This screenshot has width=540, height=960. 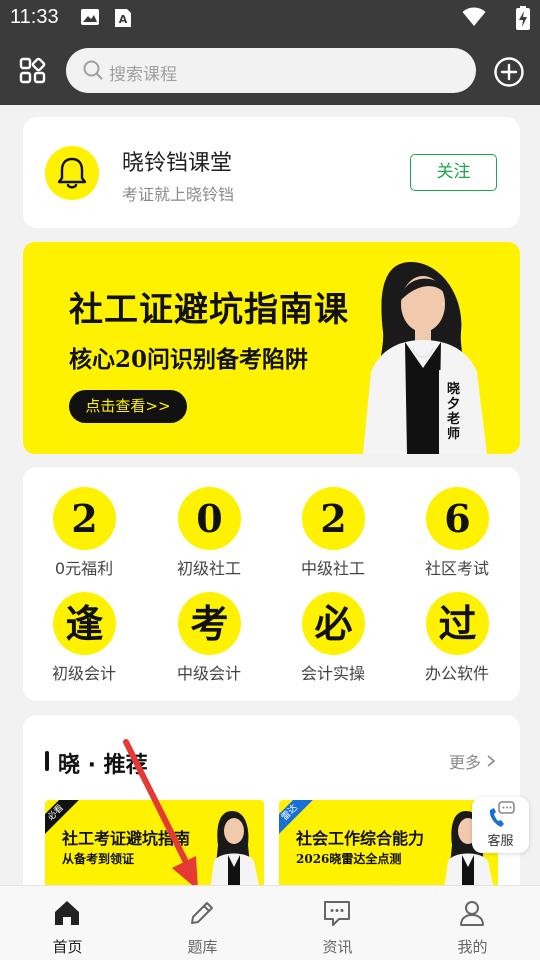 I want to click on course-subtitle: 从备考到领证, so click(x=98, y=859).